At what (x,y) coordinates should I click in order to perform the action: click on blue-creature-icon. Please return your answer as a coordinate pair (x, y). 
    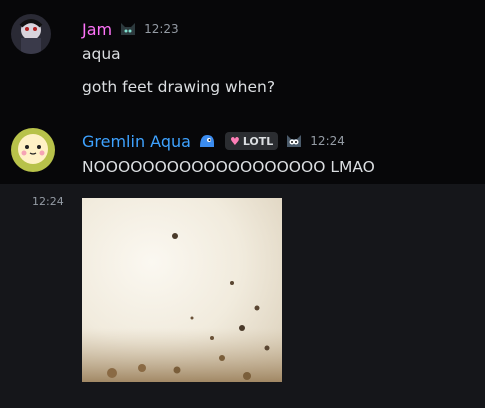
    Looking at the image, I should click on (207, 141).